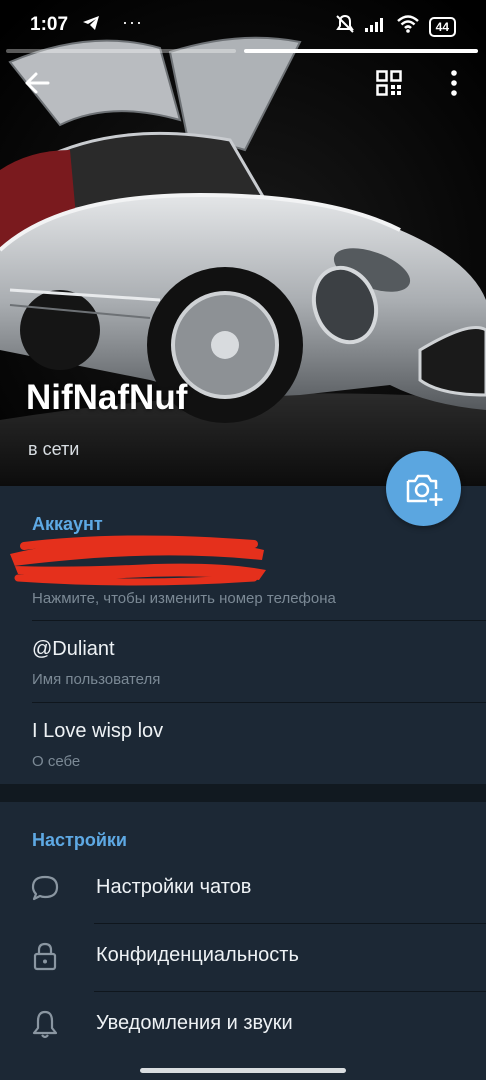 Image resolution: width=486 pixels, height=1080 pixels. What do you see at coordinates (375, 27) in the screenshot?
I see `signal-icon` at bounding box center [375, 27].